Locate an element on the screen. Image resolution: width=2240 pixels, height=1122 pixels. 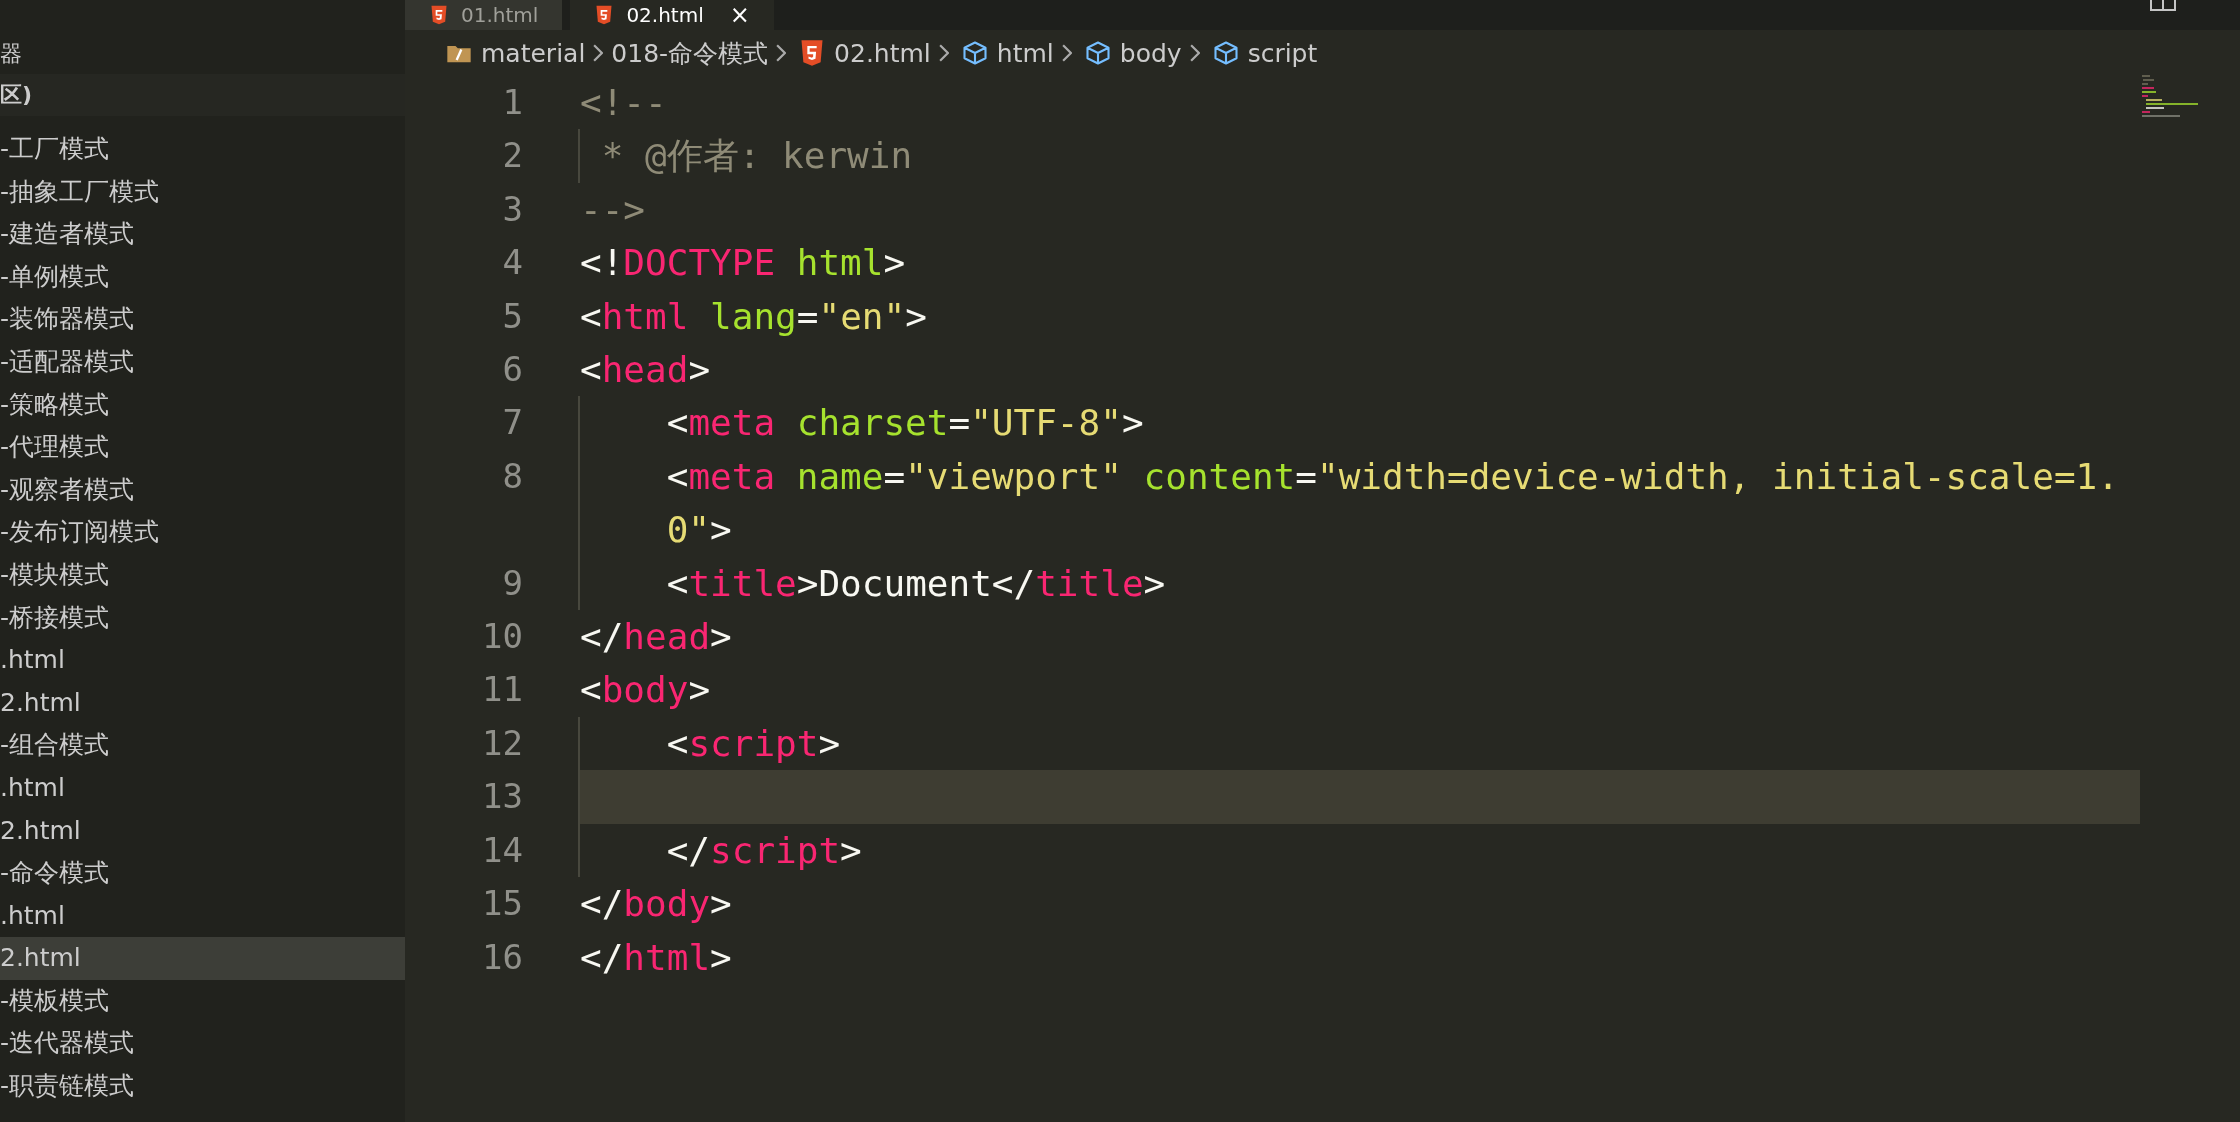
file-tree-item: -工厂模式 is located at coordinates (202, 149).